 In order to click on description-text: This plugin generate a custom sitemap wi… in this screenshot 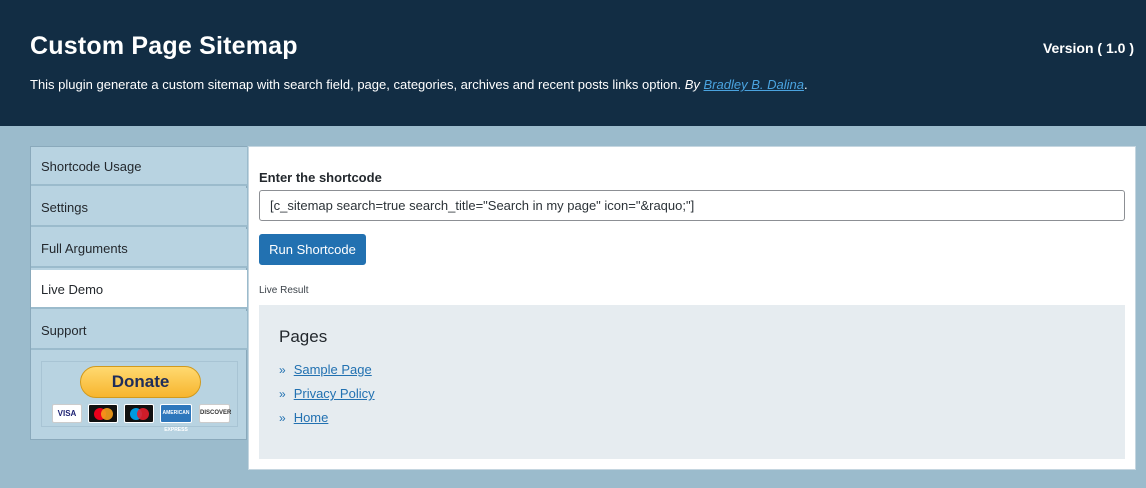, I will do `click(356, 84)`.